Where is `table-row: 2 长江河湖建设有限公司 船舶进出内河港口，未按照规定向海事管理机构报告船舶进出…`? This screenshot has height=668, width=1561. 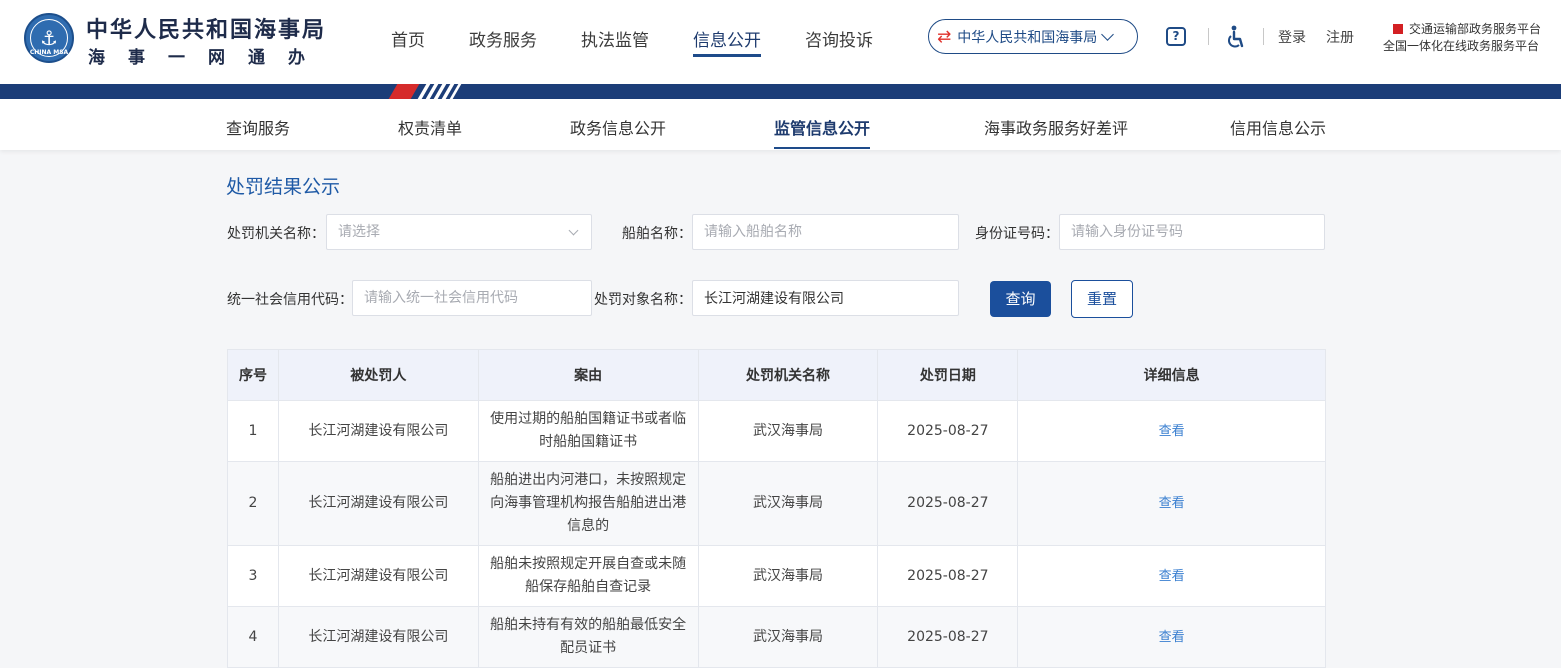 table-row: 2 长江河湖建设有限公司 船舶进出内河港口，未按照规定向海事管理机构报告船舶进出… is located at coordinates (776, 503).